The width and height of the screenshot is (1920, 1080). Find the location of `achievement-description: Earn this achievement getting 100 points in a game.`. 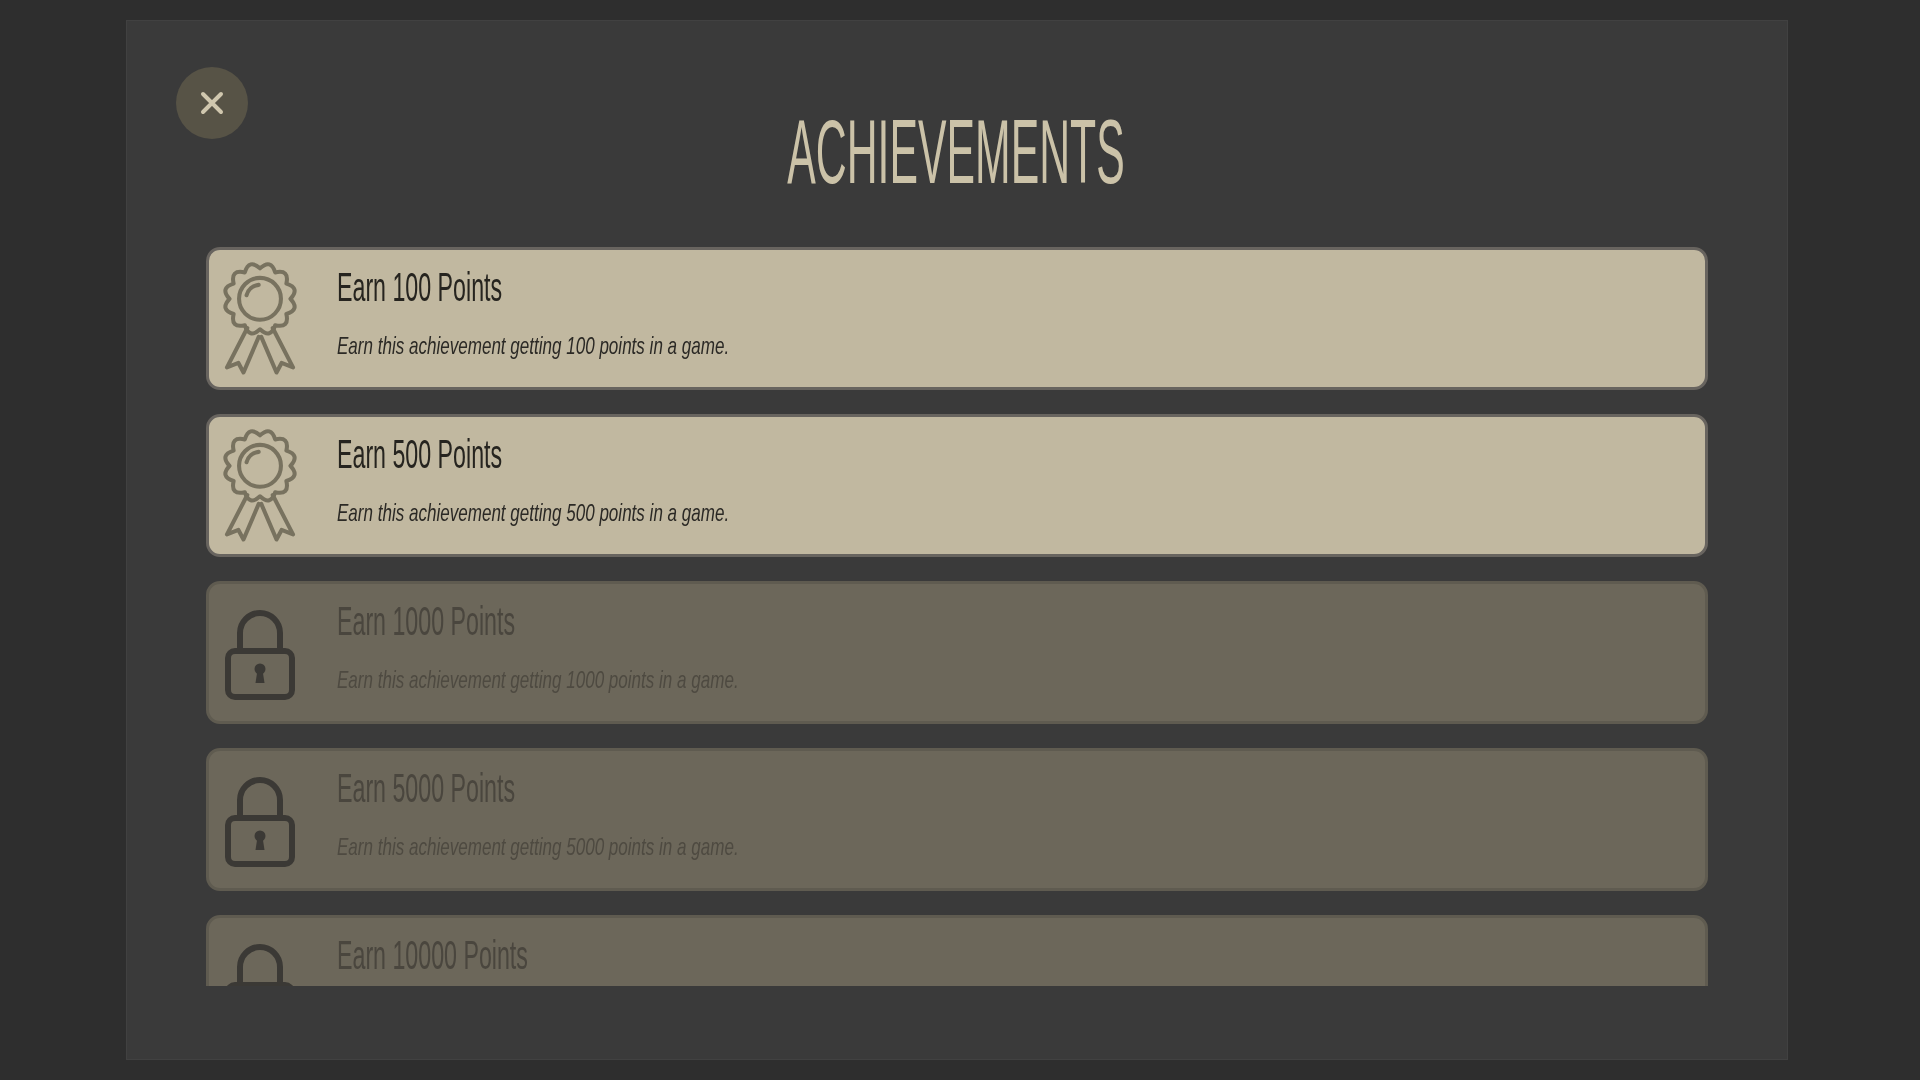

achievement-description: Earn this achievement getting 100 points in a game. is located at coordinates (533, 346).